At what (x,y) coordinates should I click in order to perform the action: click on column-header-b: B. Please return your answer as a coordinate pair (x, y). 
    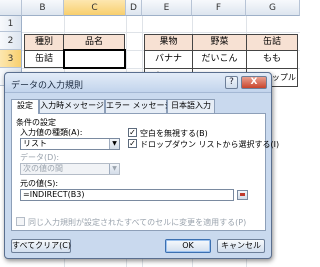
    Looking at the image, I should click on (43, 8).